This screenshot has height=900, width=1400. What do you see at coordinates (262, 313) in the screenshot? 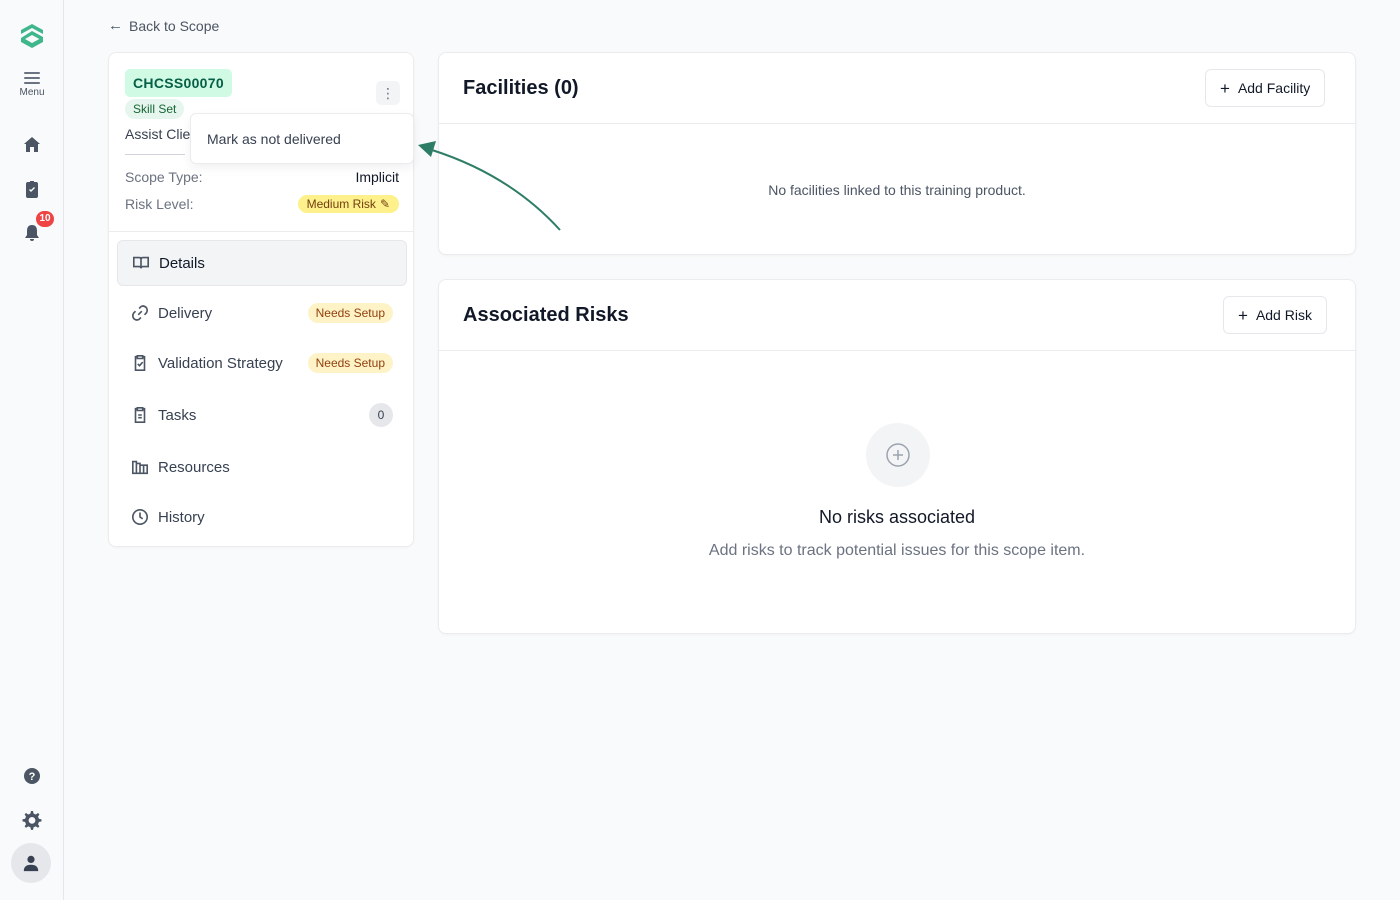
I see `side-nav-delivery: Delivery Needs Setup` at bounding box center [262, 313].